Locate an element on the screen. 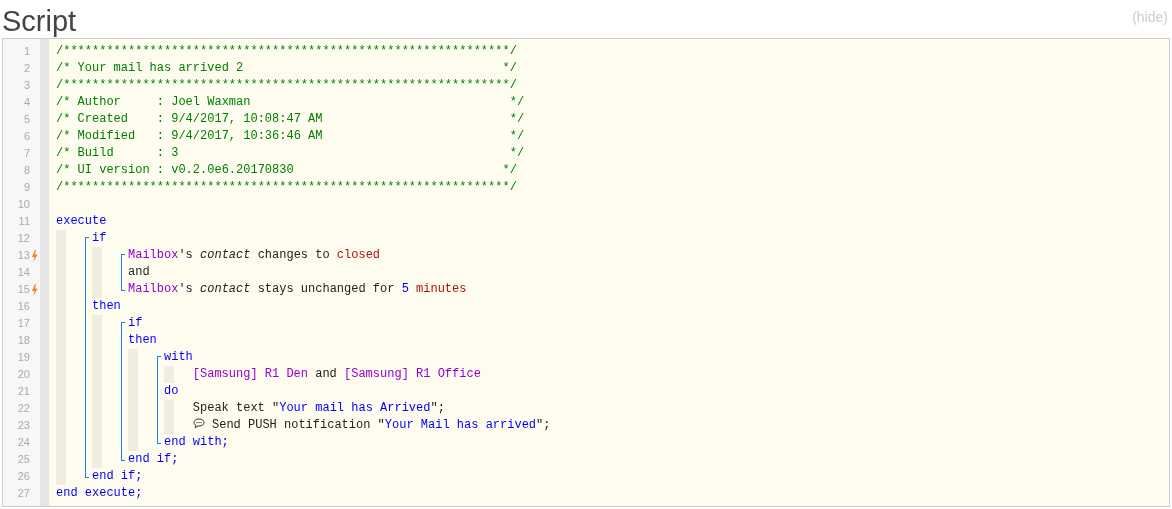 Image resolution: width=1172 pixels, height=509 pixels. line-number: 21 is located at coordinates (23, 392).